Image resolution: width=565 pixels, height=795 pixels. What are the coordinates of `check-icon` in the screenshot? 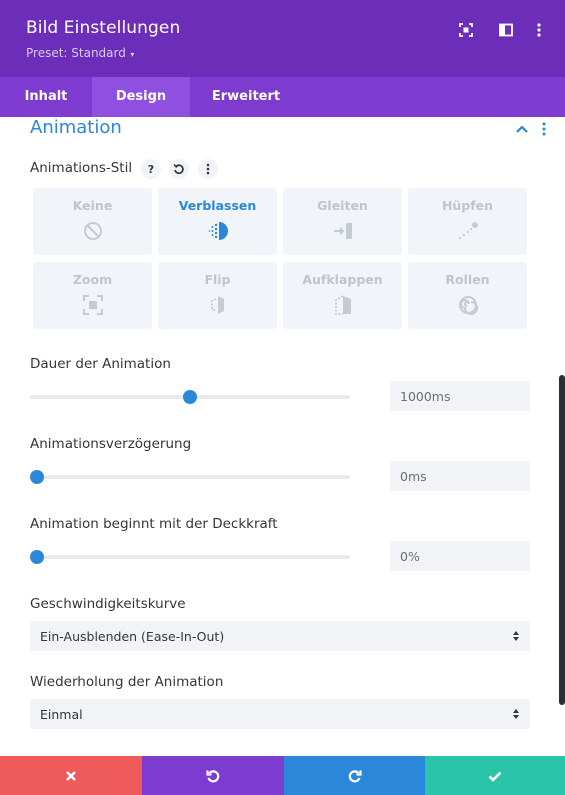 It's located at (495, 776).